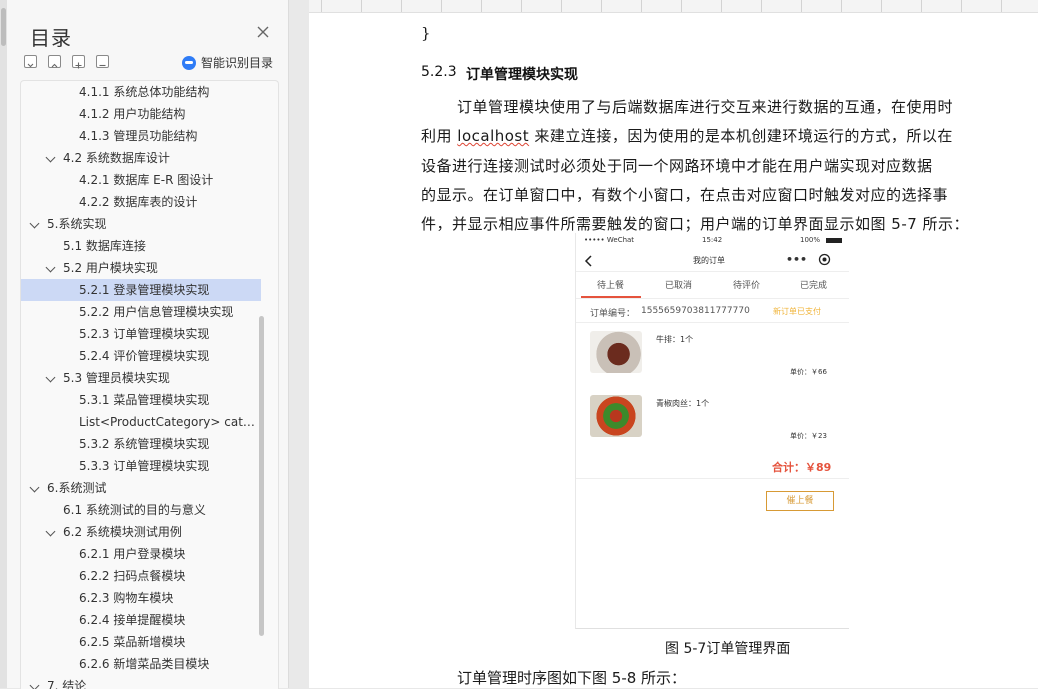 This screenshot has width=1038, height=689. I want to click on code-closing-brace: }, so click(426, 33).